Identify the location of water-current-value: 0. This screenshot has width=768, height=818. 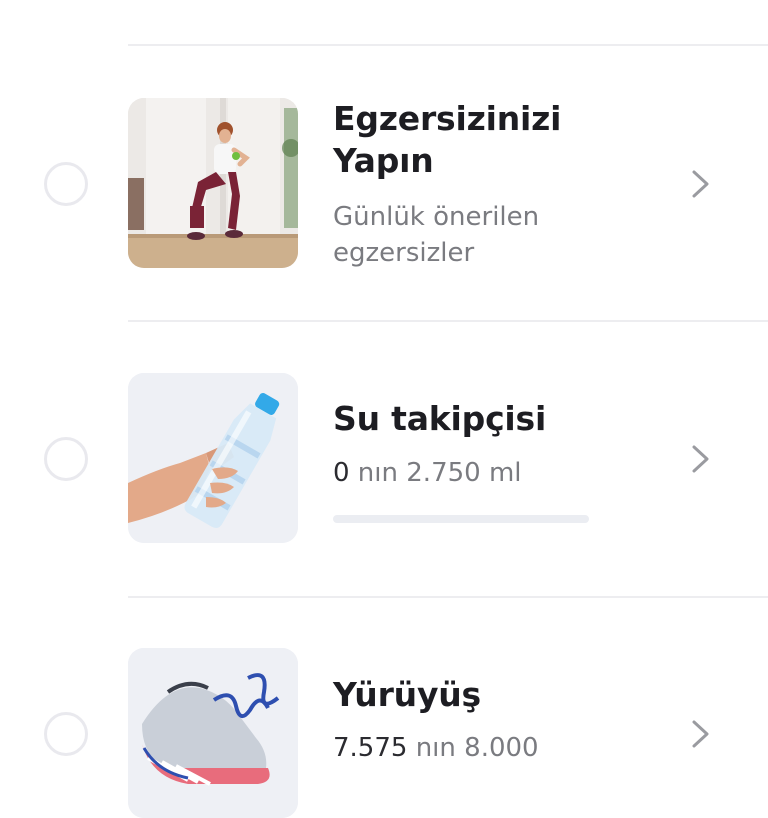
(341, 473).